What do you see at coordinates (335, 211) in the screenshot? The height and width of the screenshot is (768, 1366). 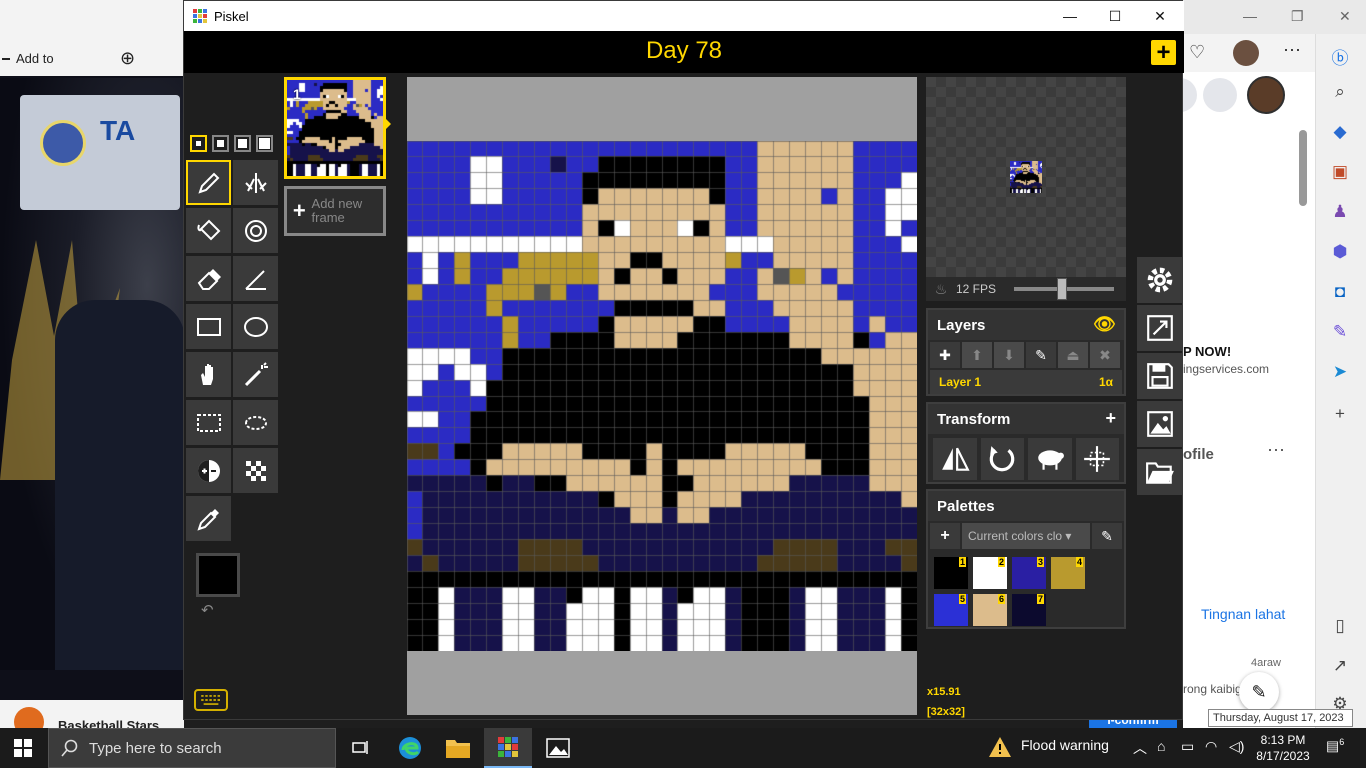 I see `add-frame-button: + Add new frame` at bounding box center [335, 211].